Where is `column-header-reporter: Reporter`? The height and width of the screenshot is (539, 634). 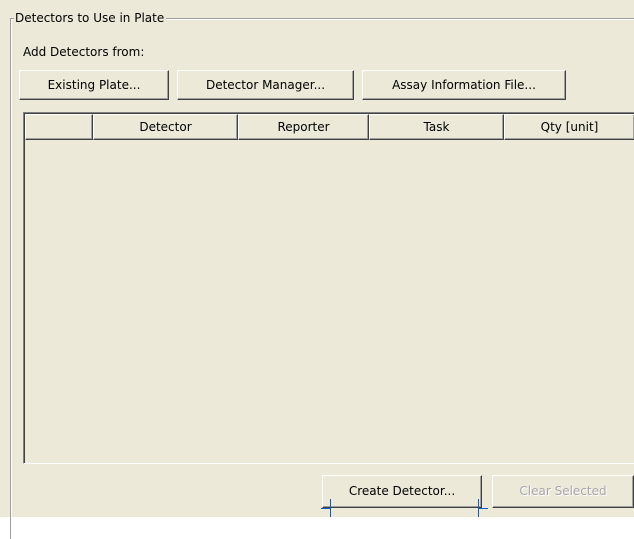 column-header-reporter: Reporter is located at coordinates (303, 127).